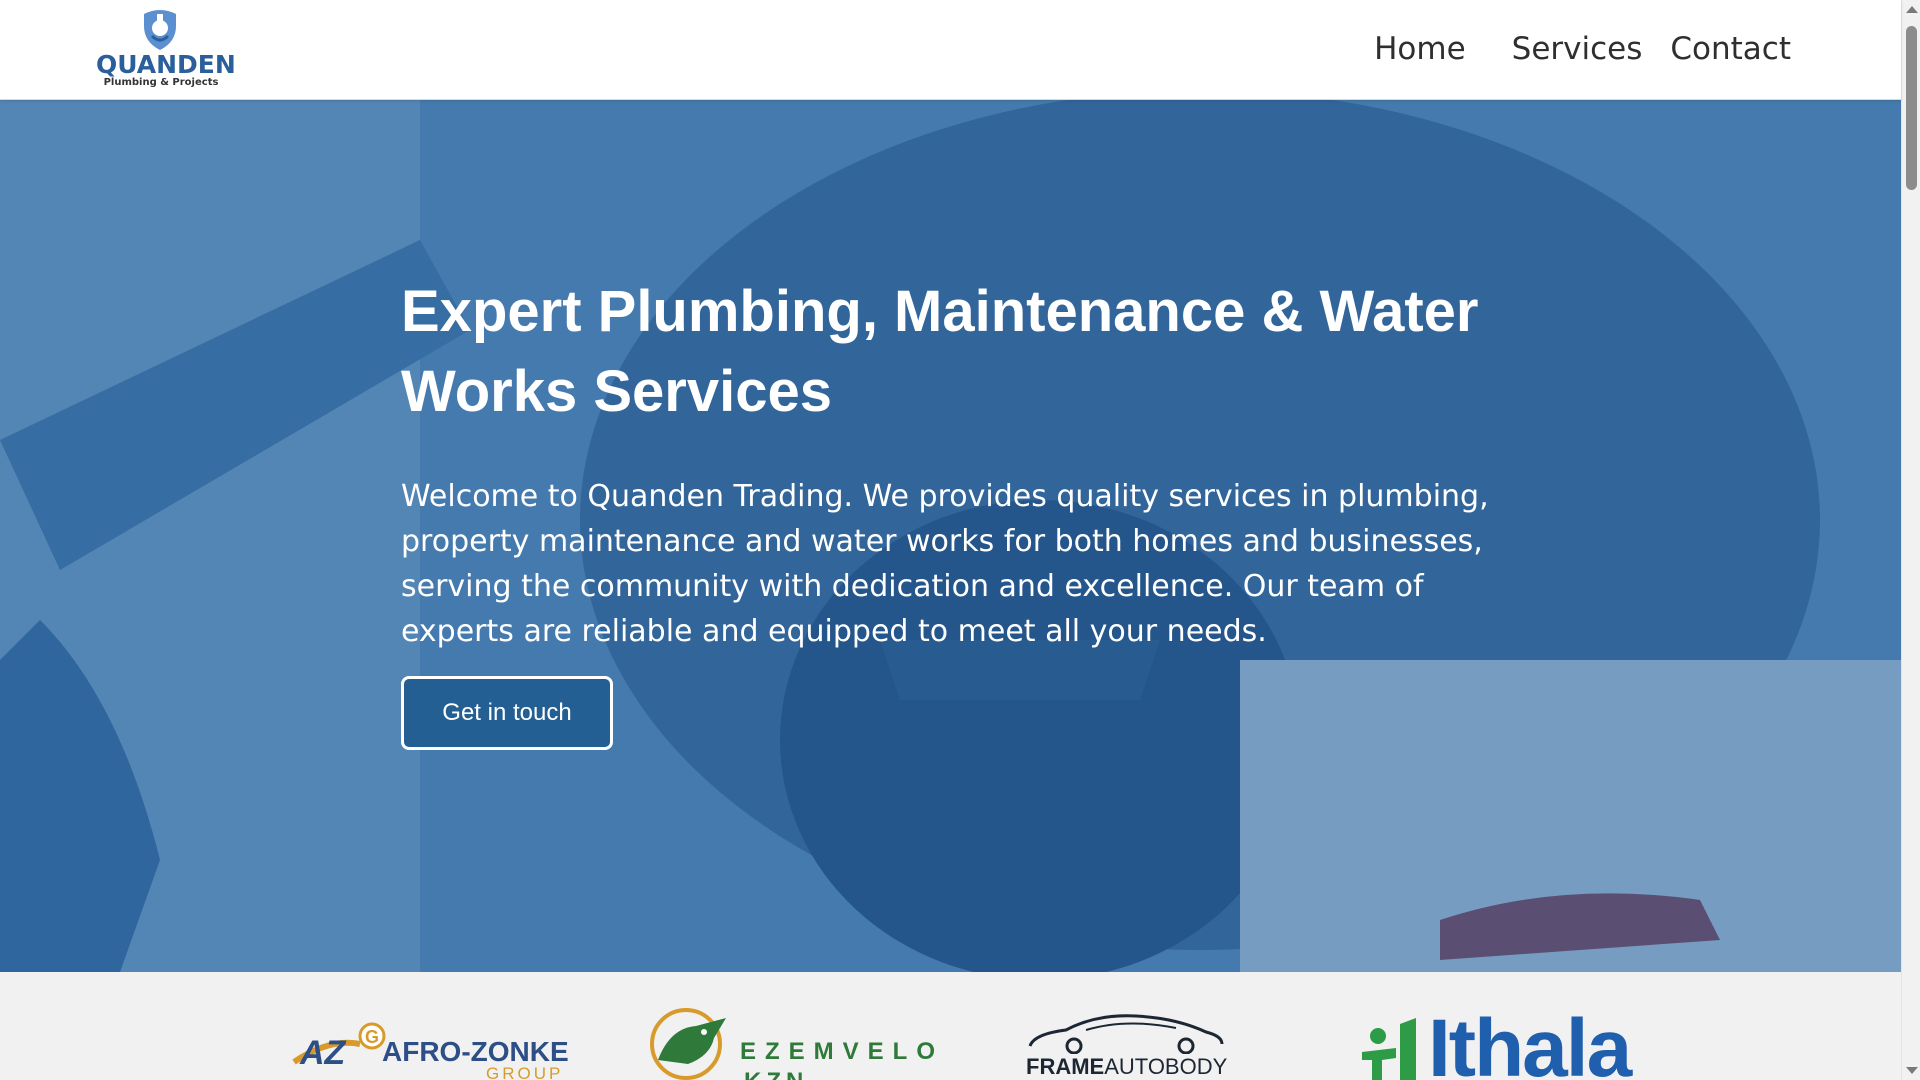 The height and width of the screenshot is (1080, 1920). Describe the element at coordinates (507, 713) in the screenshot. I see `get-in-touch-button: Get in touch` at that location.